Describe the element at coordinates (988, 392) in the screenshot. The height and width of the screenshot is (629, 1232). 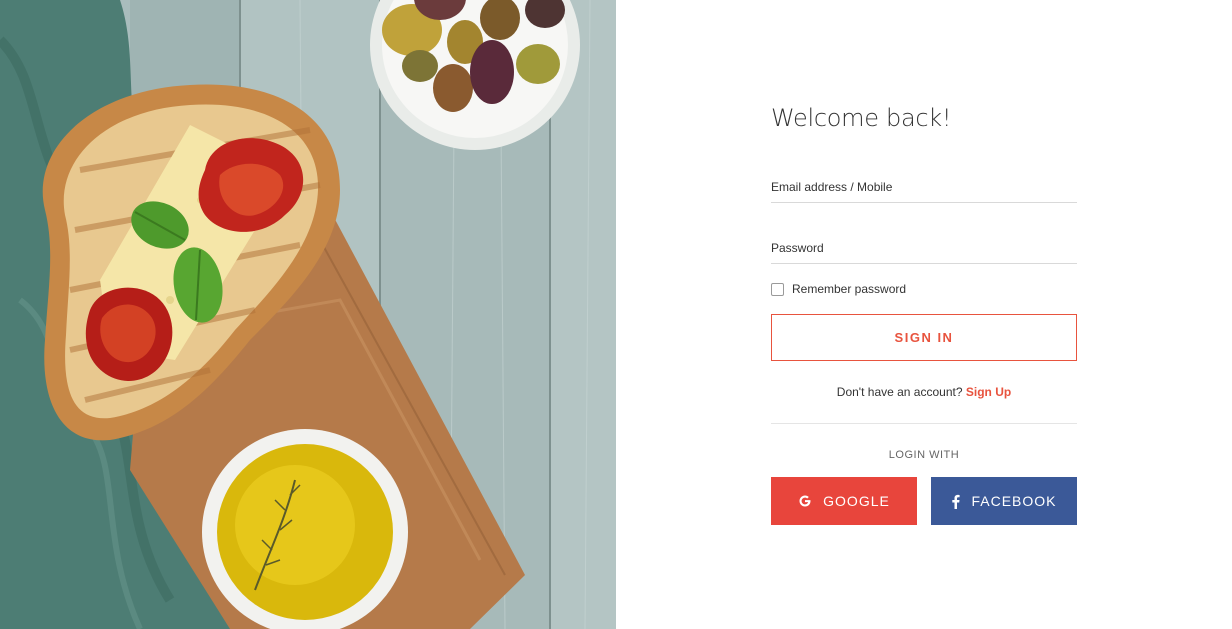
I see `sign-up-link: Sign Up` at that location.